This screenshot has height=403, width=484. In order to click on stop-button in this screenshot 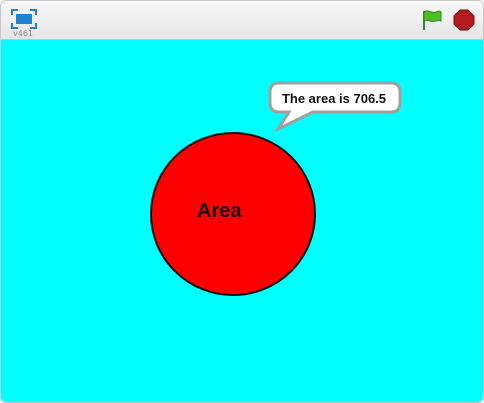, I will do `click(464, 20)`.